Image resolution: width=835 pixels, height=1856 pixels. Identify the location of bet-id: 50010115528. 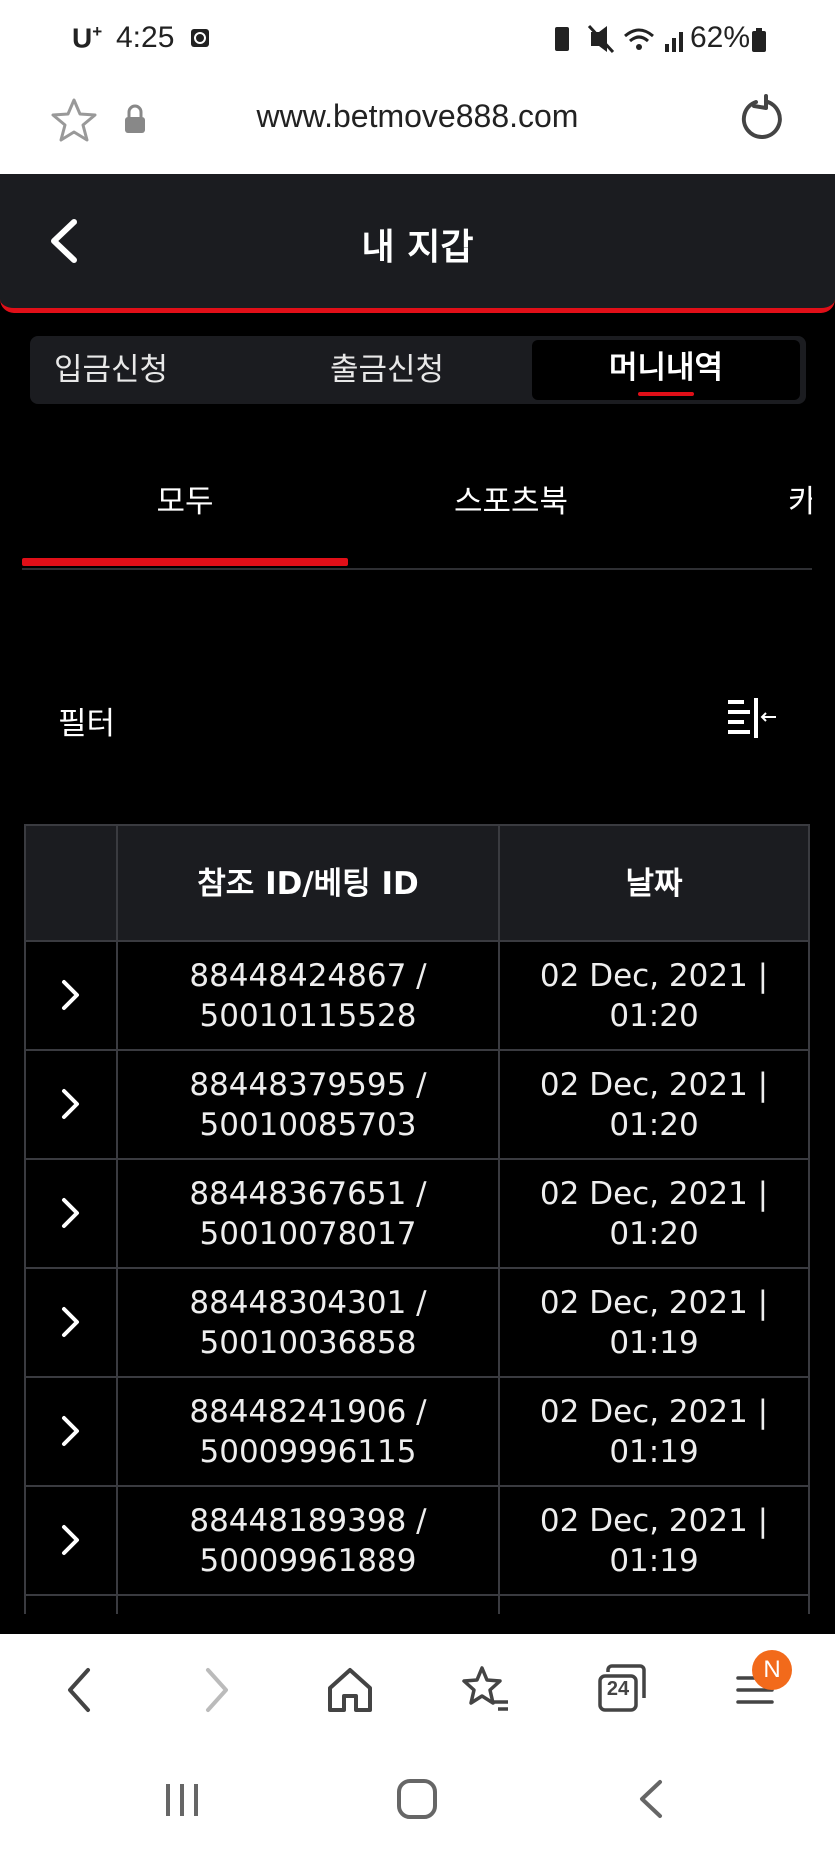
(308, 1016).